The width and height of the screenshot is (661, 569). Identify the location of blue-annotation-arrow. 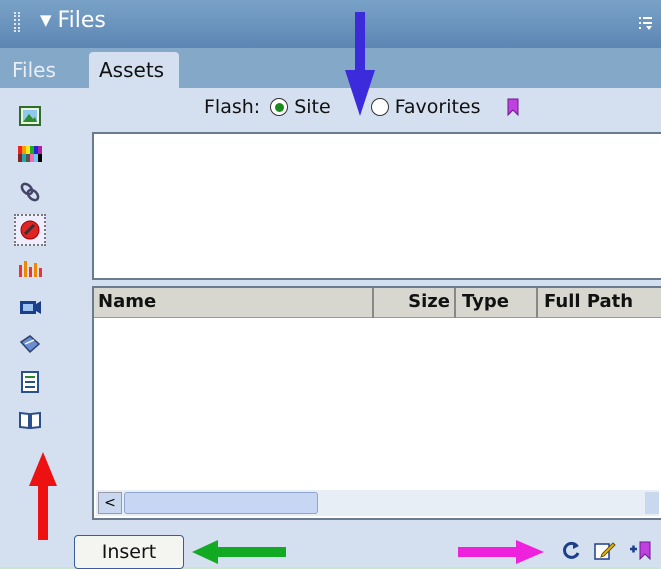
(360, 64).